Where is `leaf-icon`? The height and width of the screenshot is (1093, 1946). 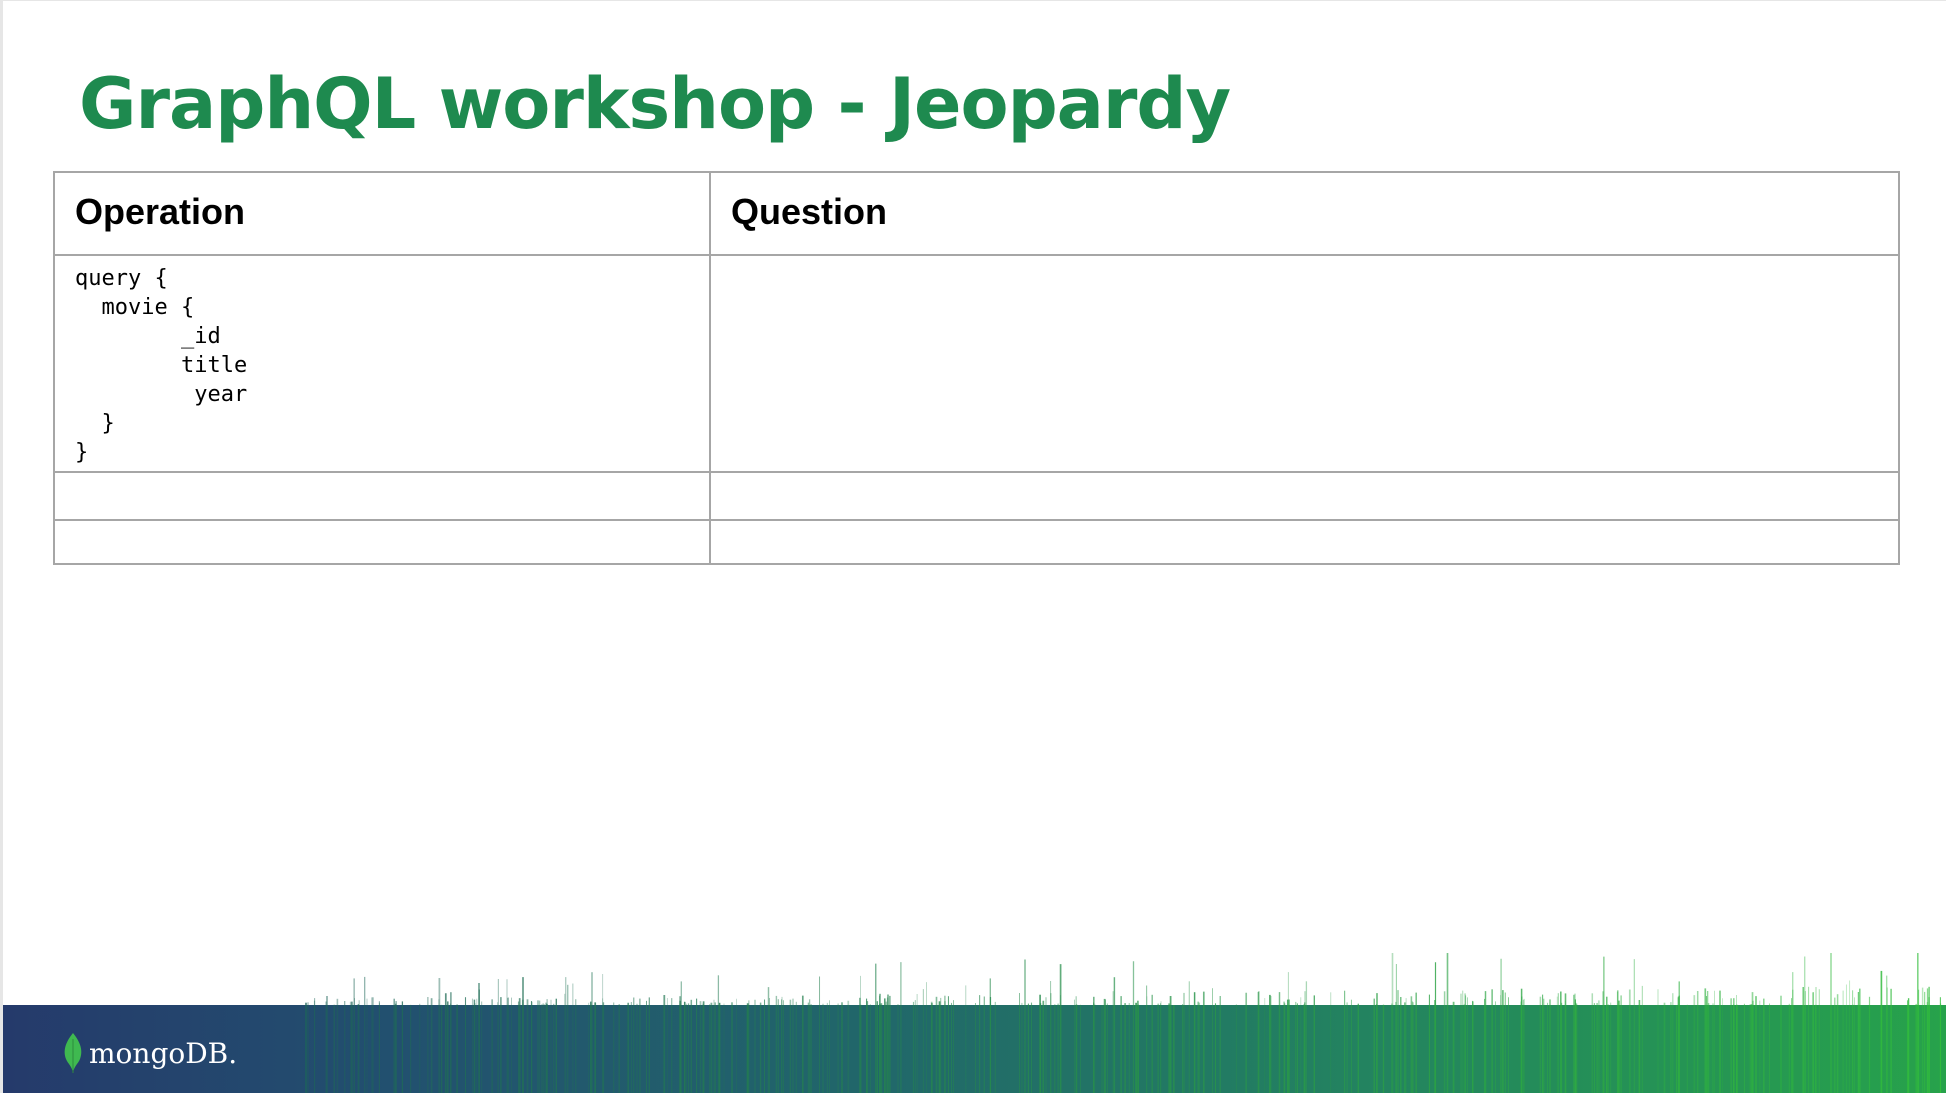 leaf-icon is located at coordinates (73, 1053).